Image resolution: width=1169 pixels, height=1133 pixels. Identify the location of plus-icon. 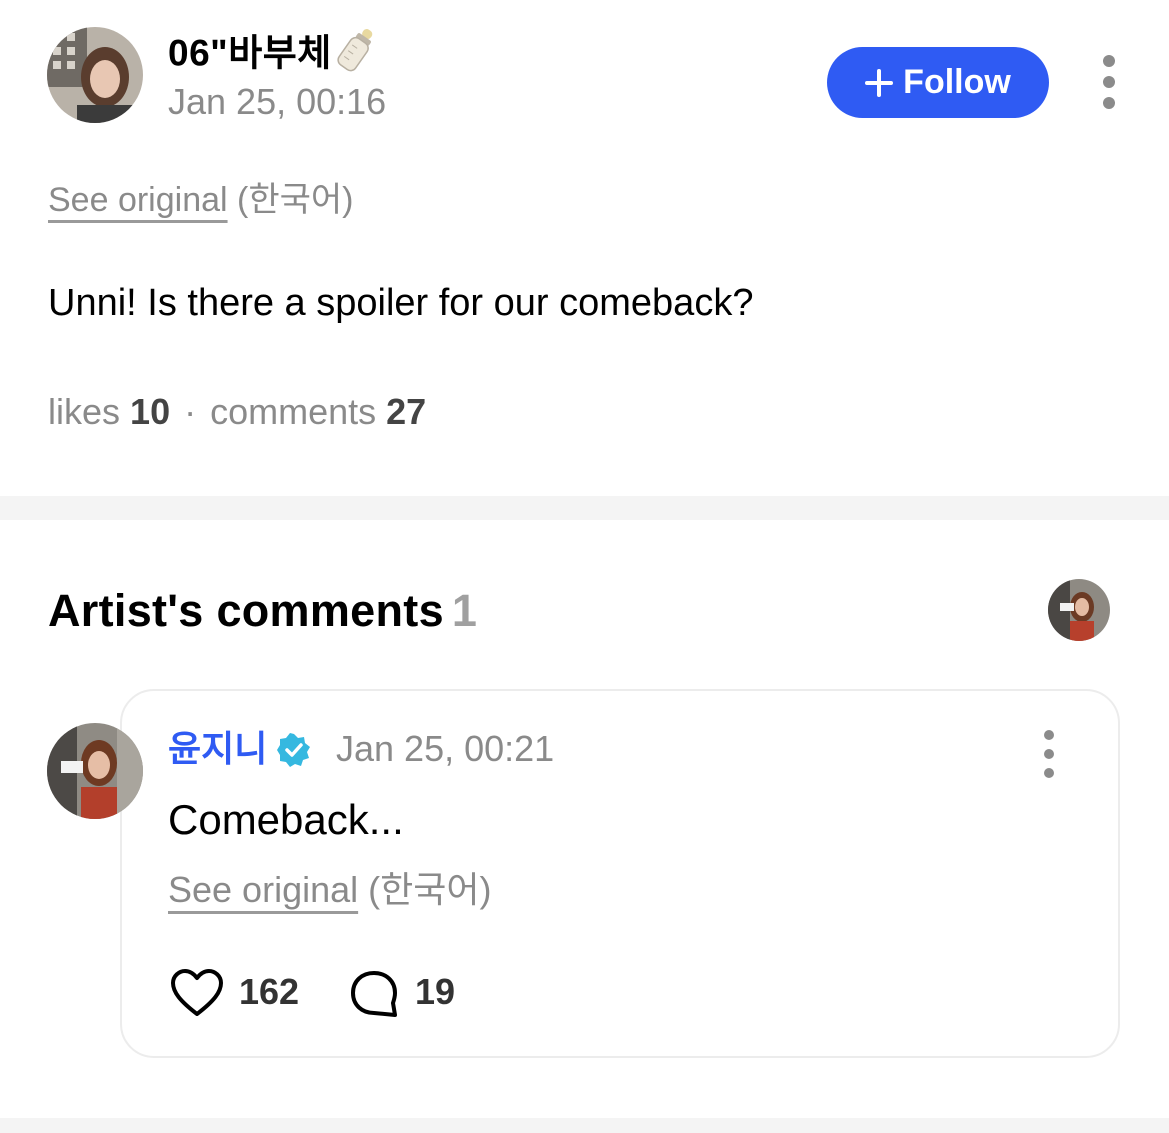
(879, 82).